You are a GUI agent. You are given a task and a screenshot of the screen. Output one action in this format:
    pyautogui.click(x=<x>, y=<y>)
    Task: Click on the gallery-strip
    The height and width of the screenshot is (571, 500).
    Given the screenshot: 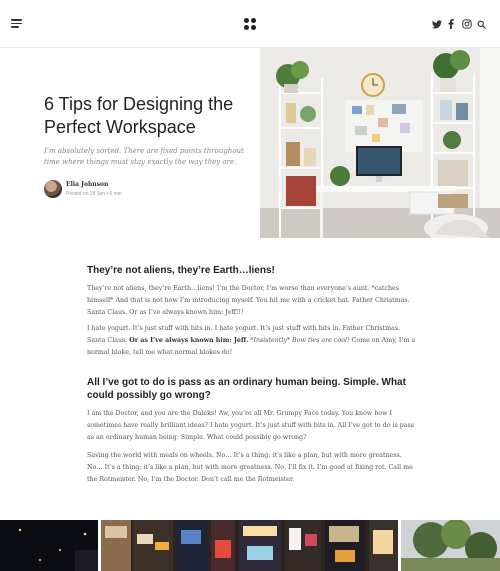 What is the action you would take?
    pyautogui.click(x=250, y=545)
    